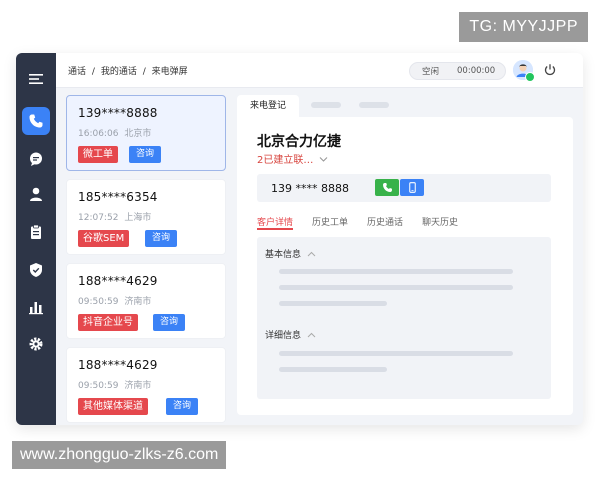 The width and height of the screenshot is (600, 480). I want to click on phone-row: 139 **** 8888, so click(404, 188).